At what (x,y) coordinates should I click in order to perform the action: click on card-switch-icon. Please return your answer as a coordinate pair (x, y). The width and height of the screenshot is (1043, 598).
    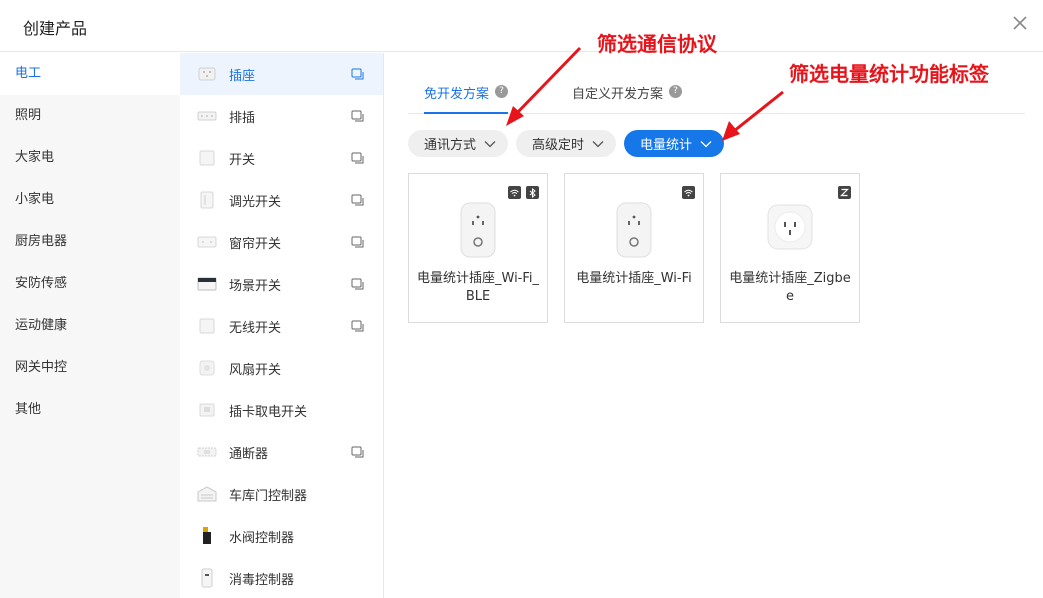
    Looking at the image, I should click on (207, 410).